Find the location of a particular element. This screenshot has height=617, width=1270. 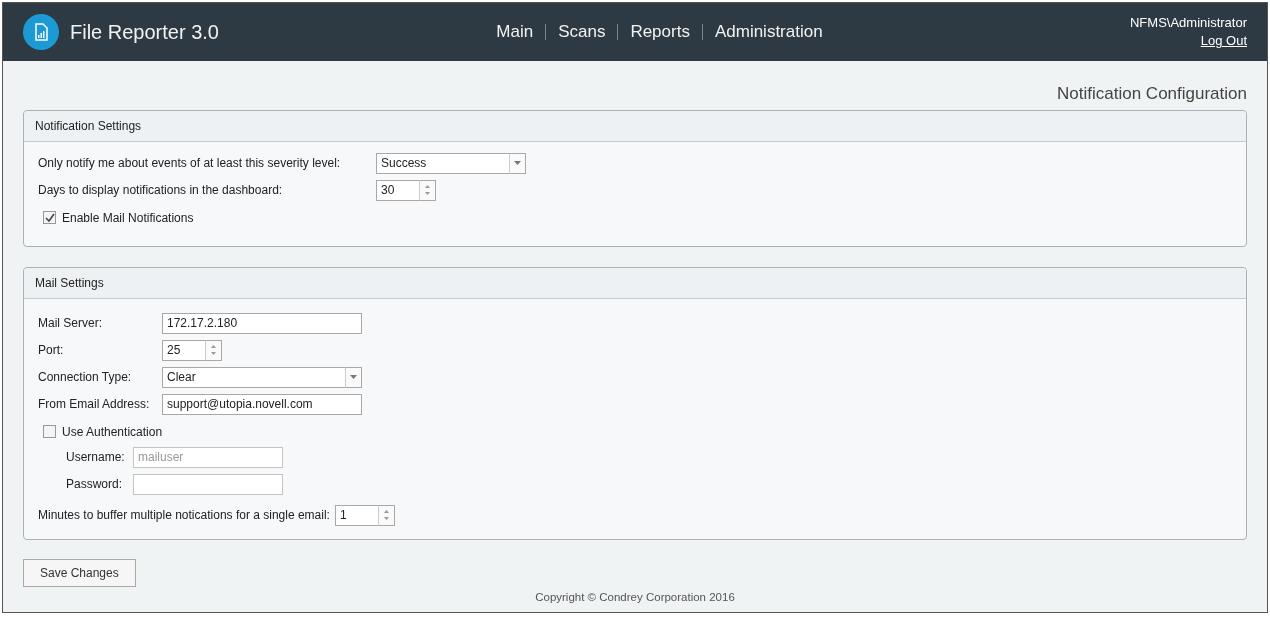

field-label: Port: is located at coordinates (51, 350).